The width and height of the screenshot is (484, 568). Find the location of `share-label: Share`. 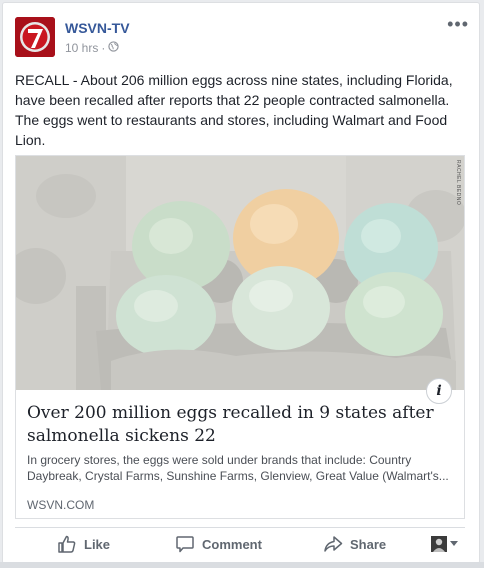

share-label: Share is located at coordinates (368, 544).